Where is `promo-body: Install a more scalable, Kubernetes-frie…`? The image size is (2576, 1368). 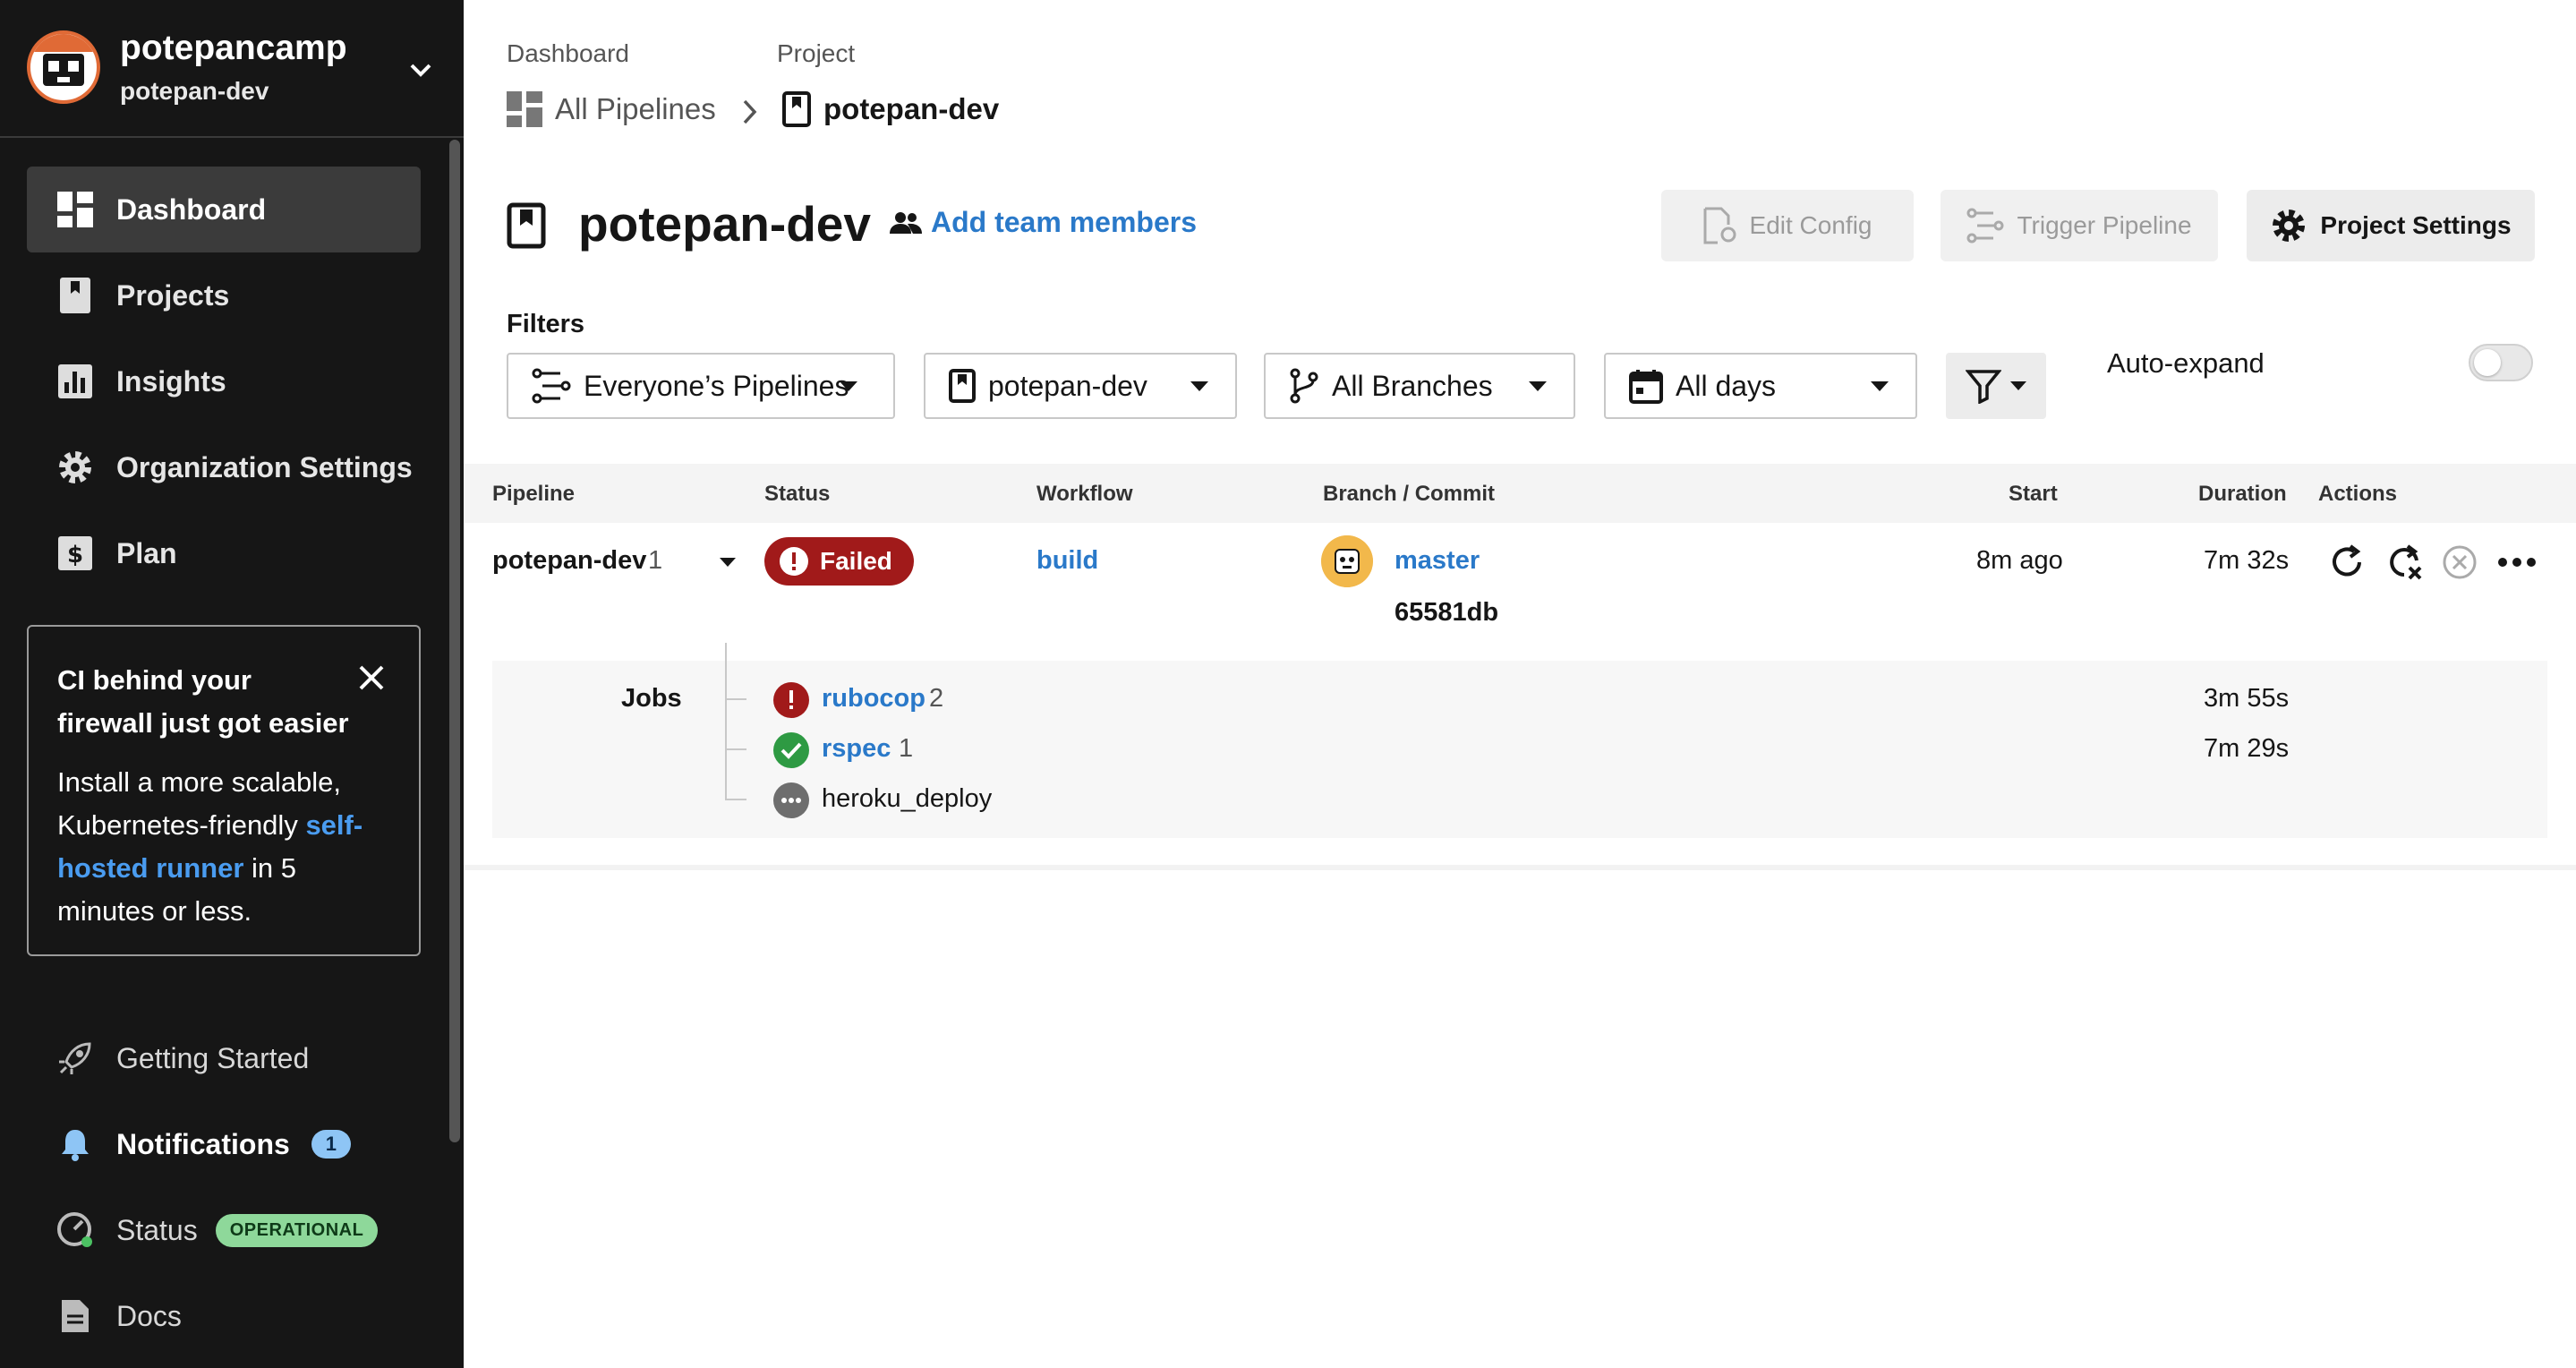 promo-body: Install a more scalable, Kubernetes-frie… is located at coordinates (223, 847).